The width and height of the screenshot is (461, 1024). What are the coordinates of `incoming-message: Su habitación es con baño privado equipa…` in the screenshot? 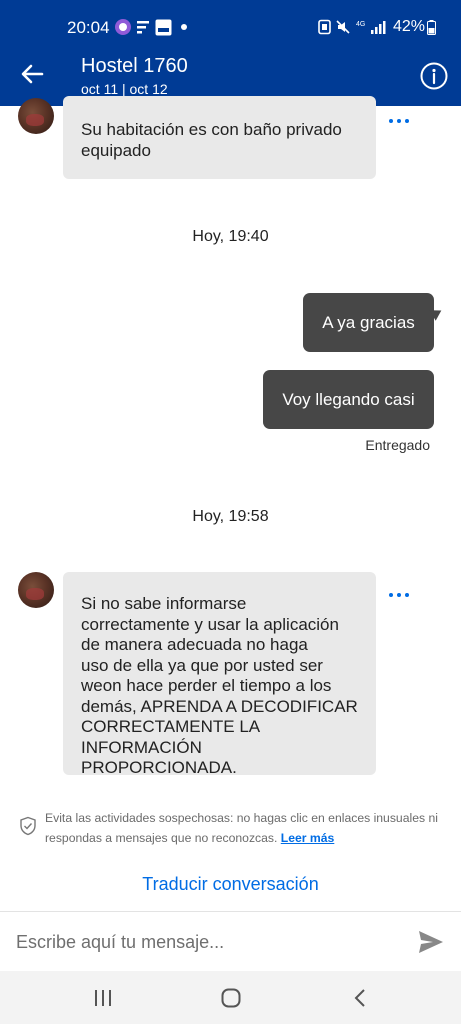 It's located at (219, 137).